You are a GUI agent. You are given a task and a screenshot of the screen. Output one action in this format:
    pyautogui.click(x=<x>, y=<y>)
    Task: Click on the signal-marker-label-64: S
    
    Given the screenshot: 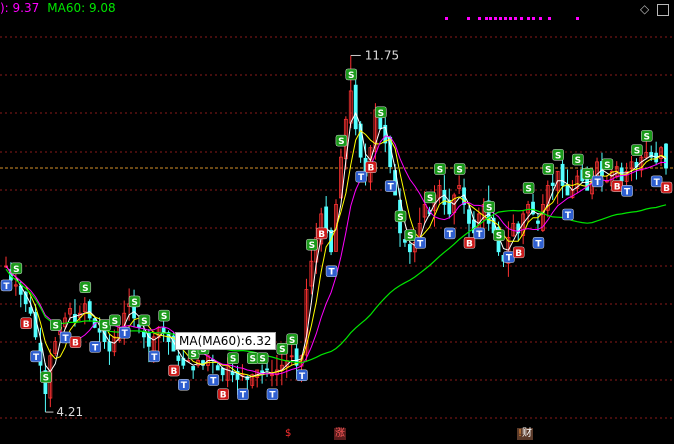 What is the action you would take?
    pyautogui.click(x=637, y=152)
    